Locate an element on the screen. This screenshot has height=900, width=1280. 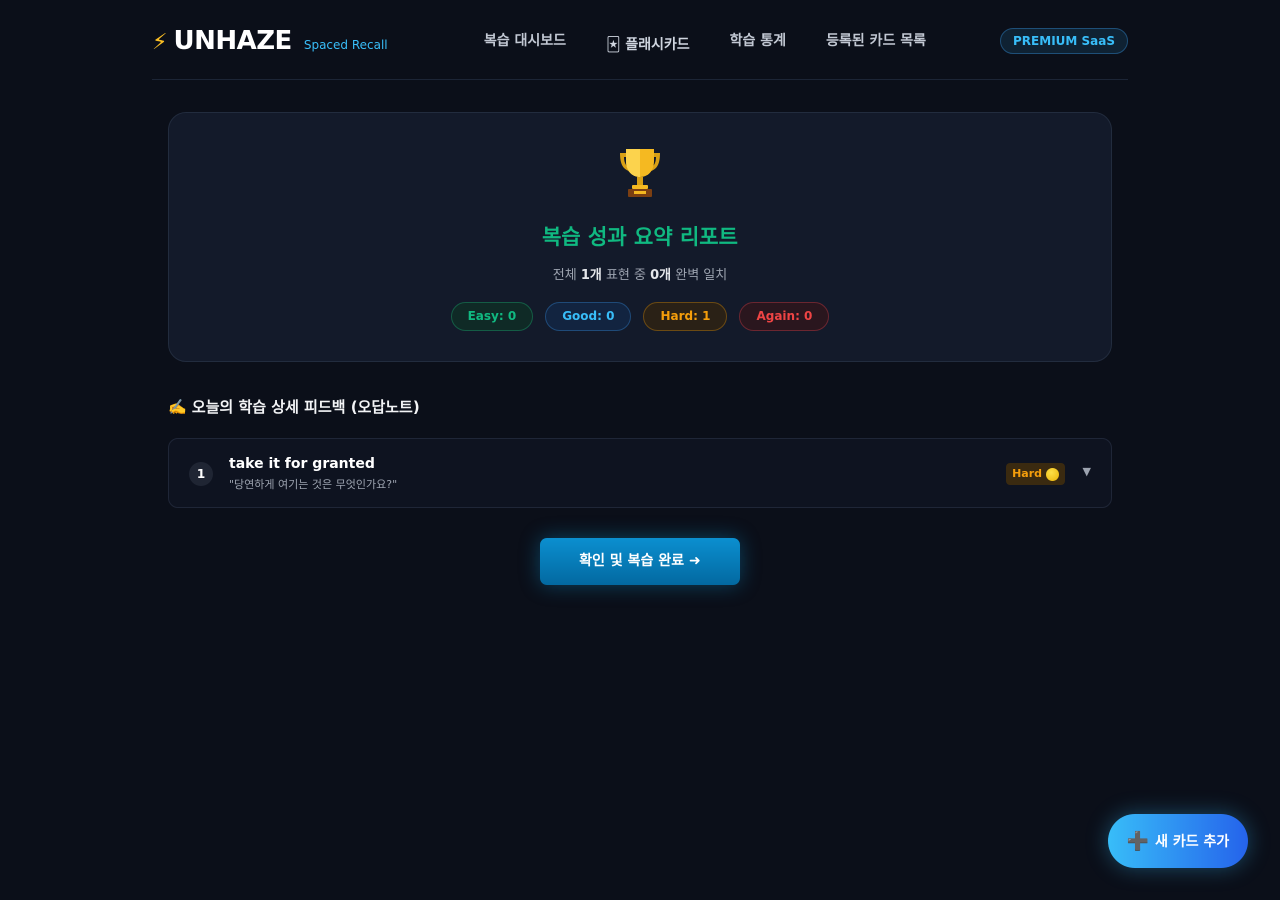
yellow-circle-icon is located at coordinates (1052, 474).